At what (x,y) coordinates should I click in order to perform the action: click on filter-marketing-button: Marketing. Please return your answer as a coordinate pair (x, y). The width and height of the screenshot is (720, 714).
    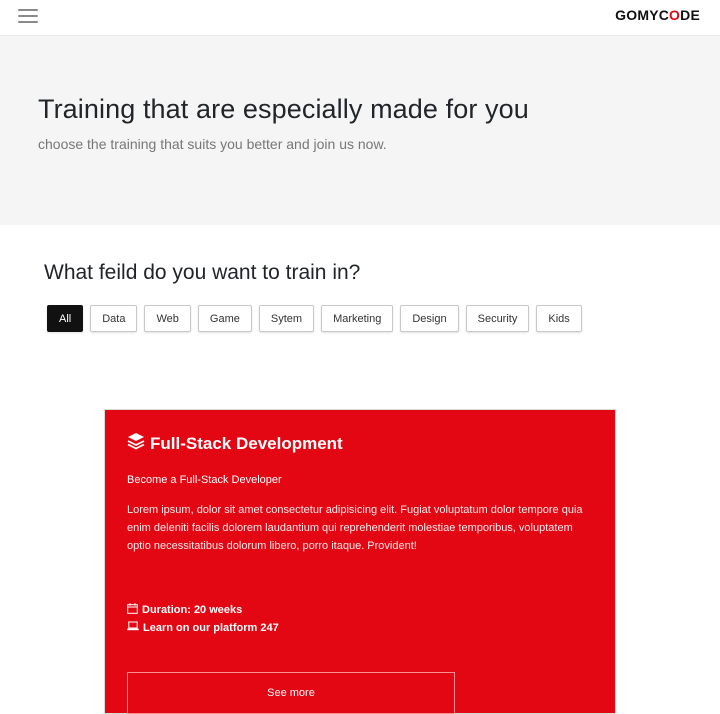
    Looking at the image, I should click on (357, 318).